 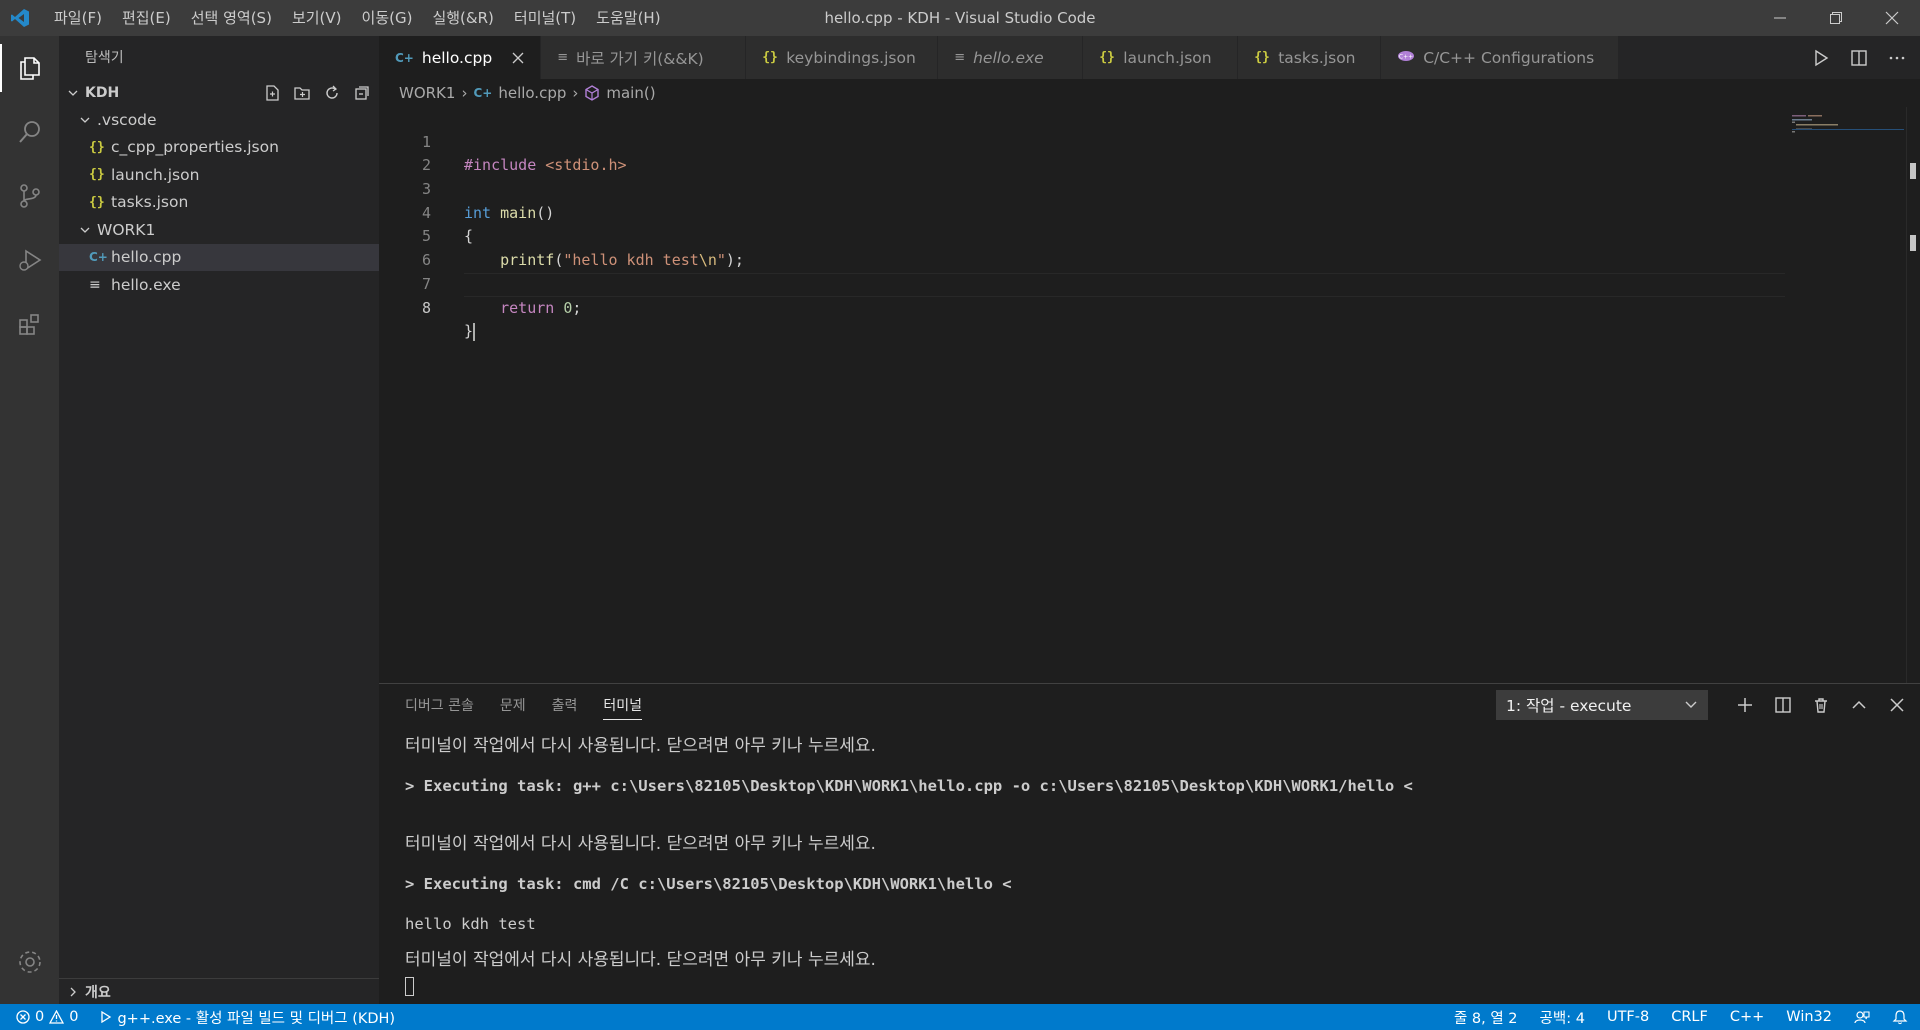 What do you see at coordinates (1848, 137) in the screenshot?
I see `minimap` at bounding box center [1848, 137].